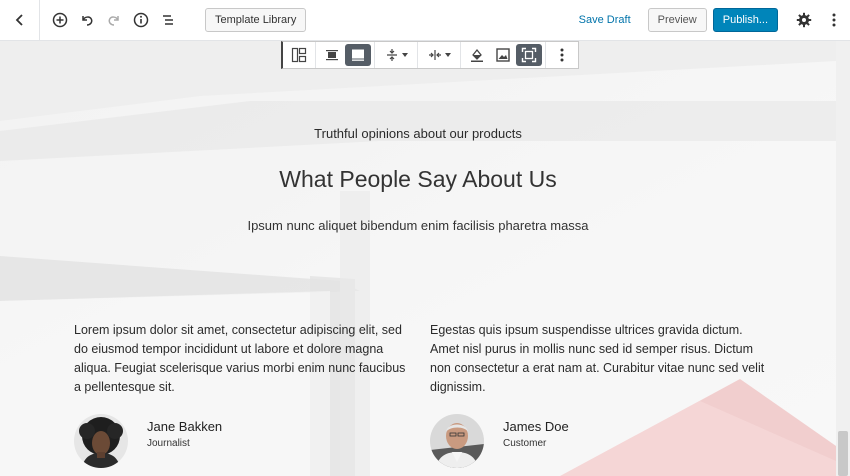 The height and width of the screenshot is (476, 850). What do you see at coordinates (804, 20) in the screenshot?
I see `gear-icon` at bounding box center [804, 20].